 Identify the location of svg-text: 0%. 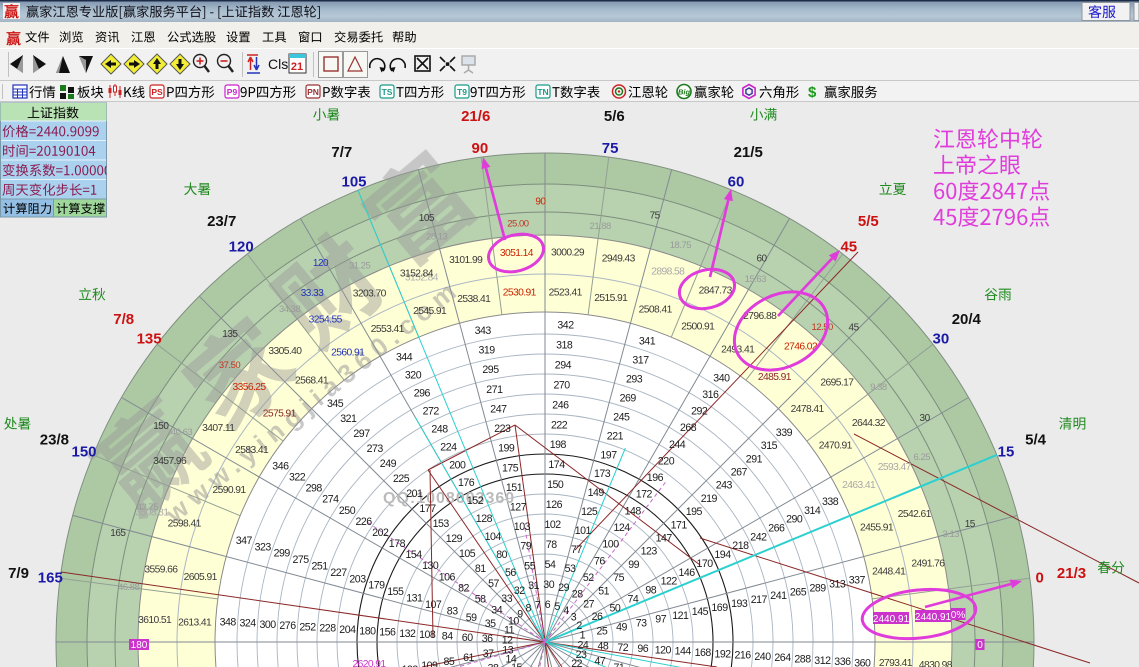
(958, 615).